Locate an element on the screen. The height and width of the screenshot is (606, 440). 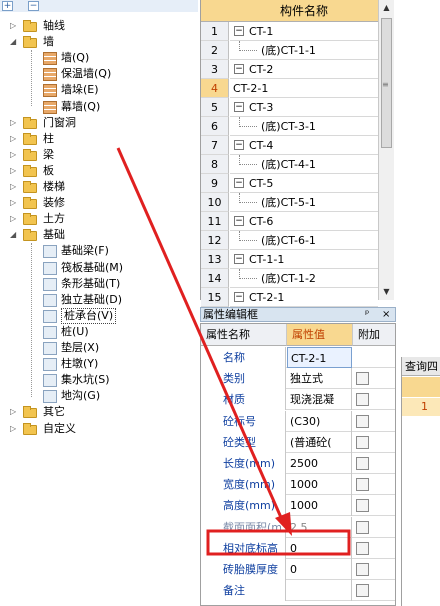
component-list-scrollbar: ▲ ≡ ▼ is located at coordinates (386, 150).